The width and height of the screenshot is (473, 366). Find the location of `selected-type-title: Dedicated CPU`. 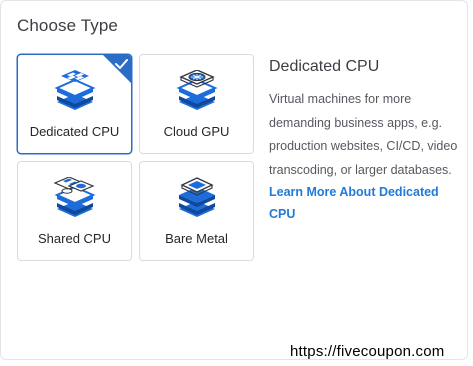

selected-type-title: Dedicated CPU is located at coordinates (324, 66).